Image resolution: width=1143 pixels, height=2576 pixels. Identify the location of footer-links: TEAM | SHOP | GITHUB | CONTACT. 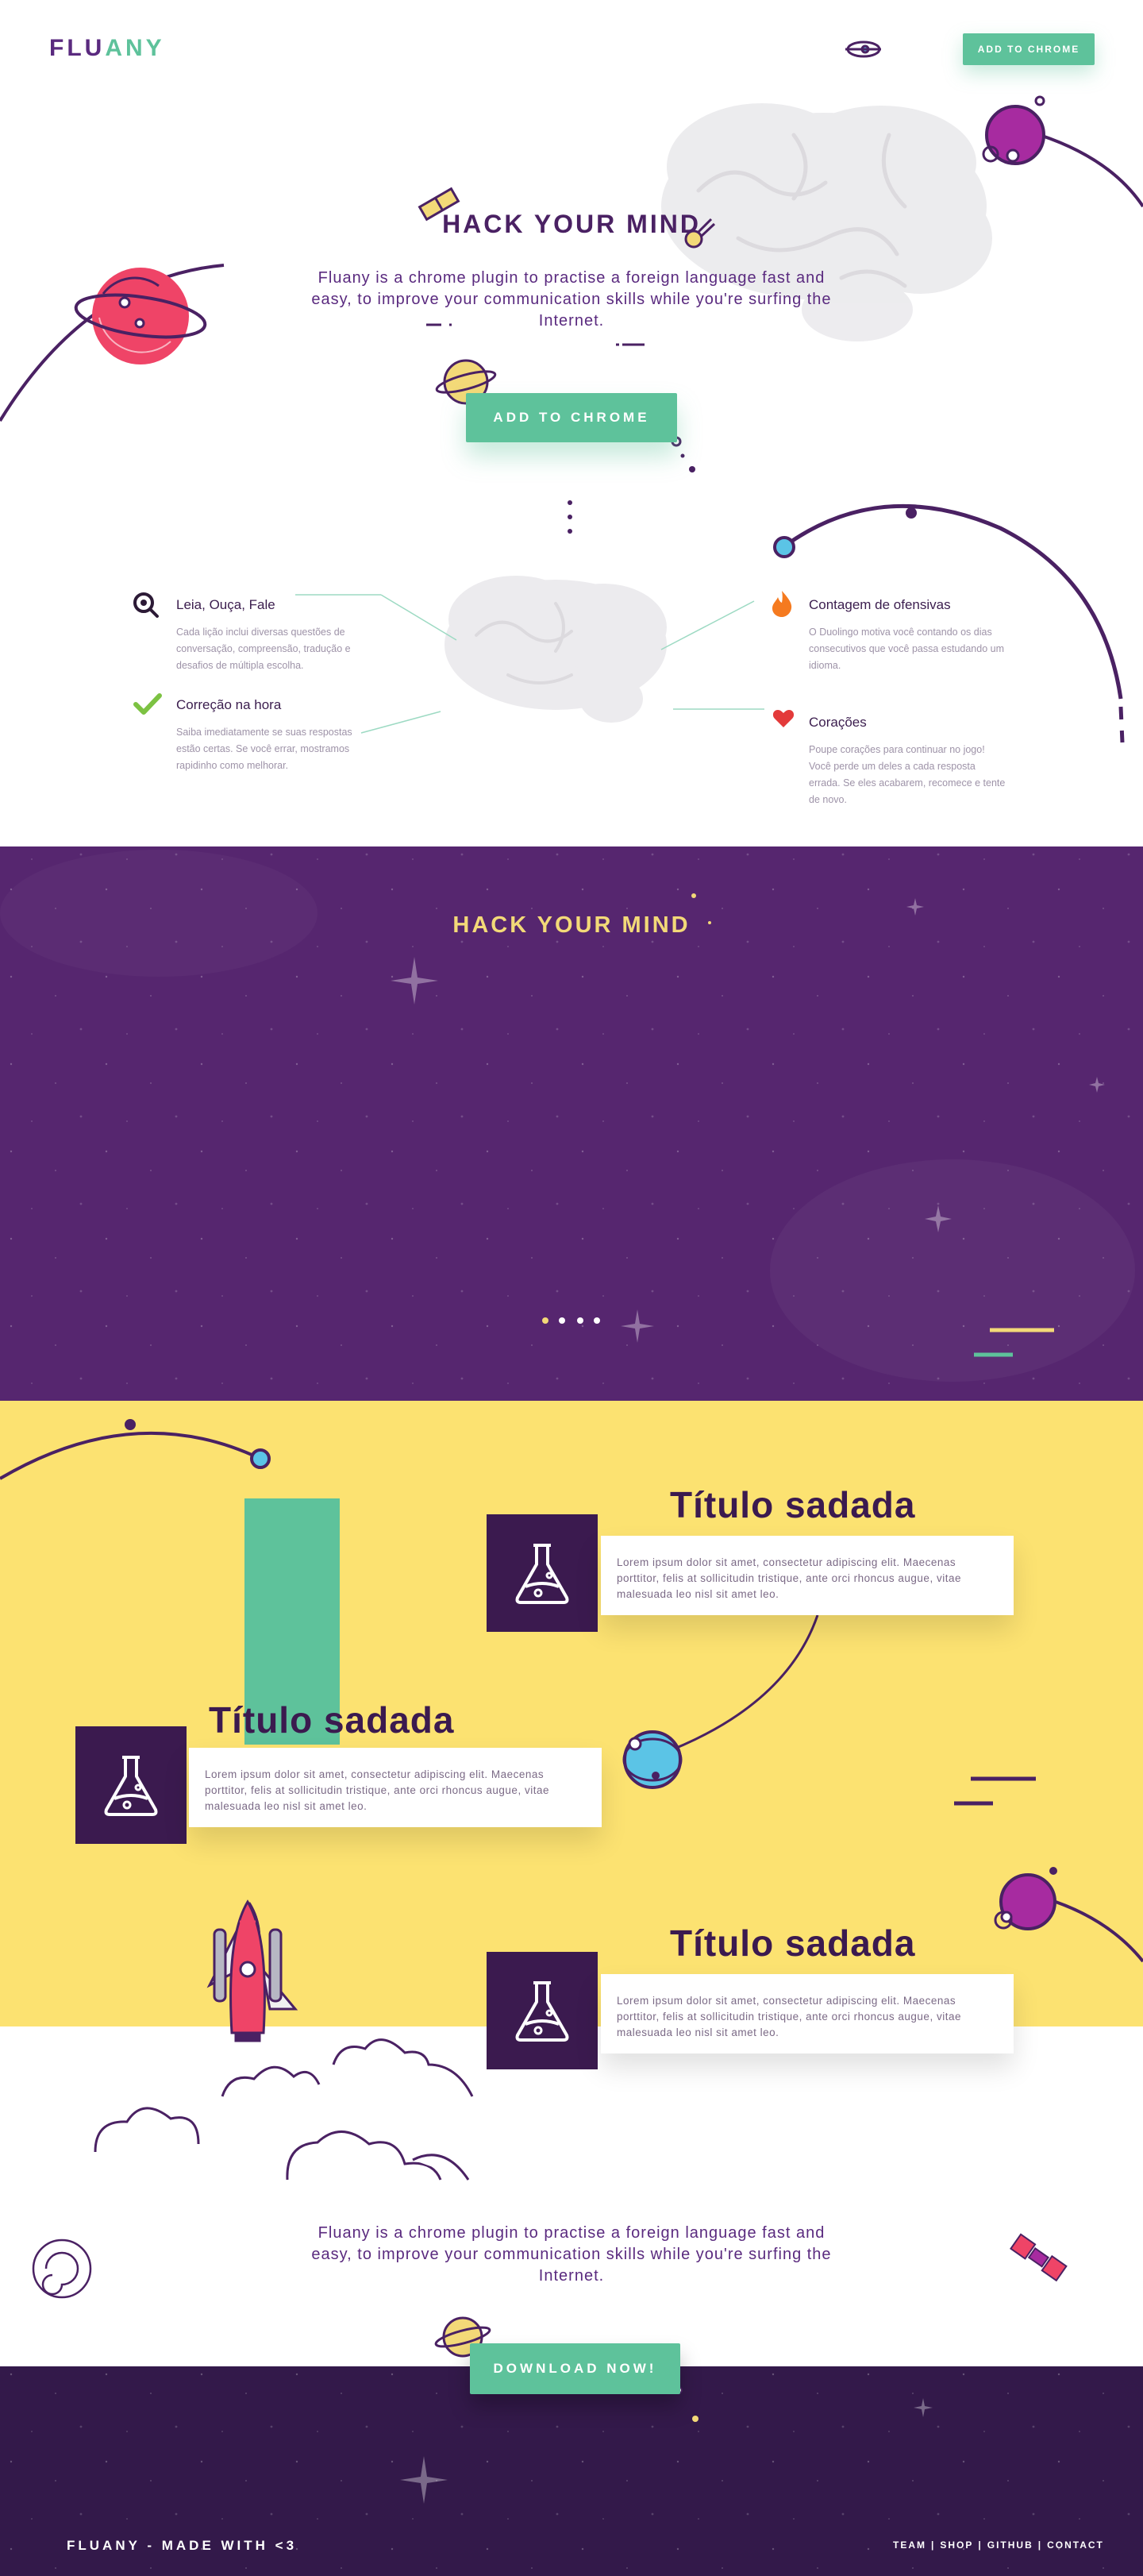
(998, 2545).